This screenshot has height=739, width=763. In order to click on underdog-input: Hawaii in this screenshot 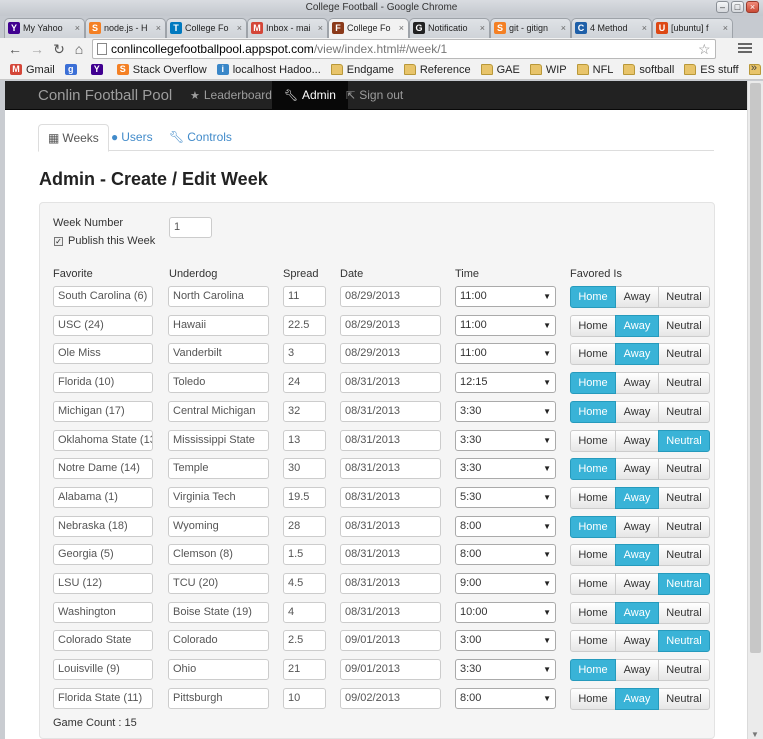, I will do `click(218, 325)`.